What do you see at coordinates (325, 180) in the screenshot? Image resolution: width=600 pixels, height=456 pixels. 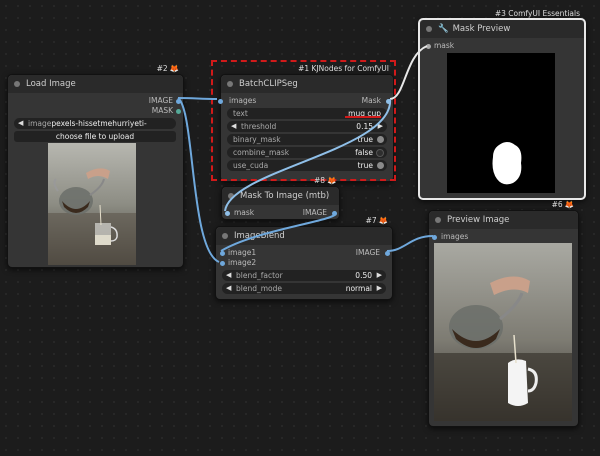 I see `node-badge: #8 🦊` at bounding box center [325, 180].